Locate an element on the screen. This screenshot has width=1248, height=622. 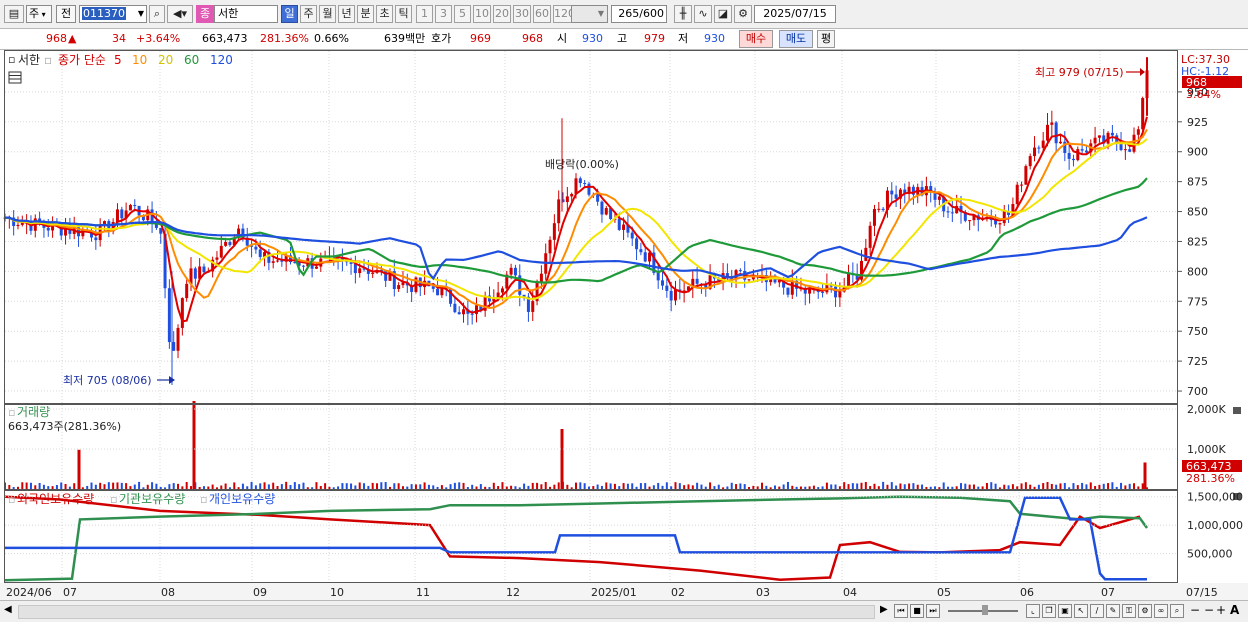
cursor-icon: ↖ is located at coordinates (1081, 611).